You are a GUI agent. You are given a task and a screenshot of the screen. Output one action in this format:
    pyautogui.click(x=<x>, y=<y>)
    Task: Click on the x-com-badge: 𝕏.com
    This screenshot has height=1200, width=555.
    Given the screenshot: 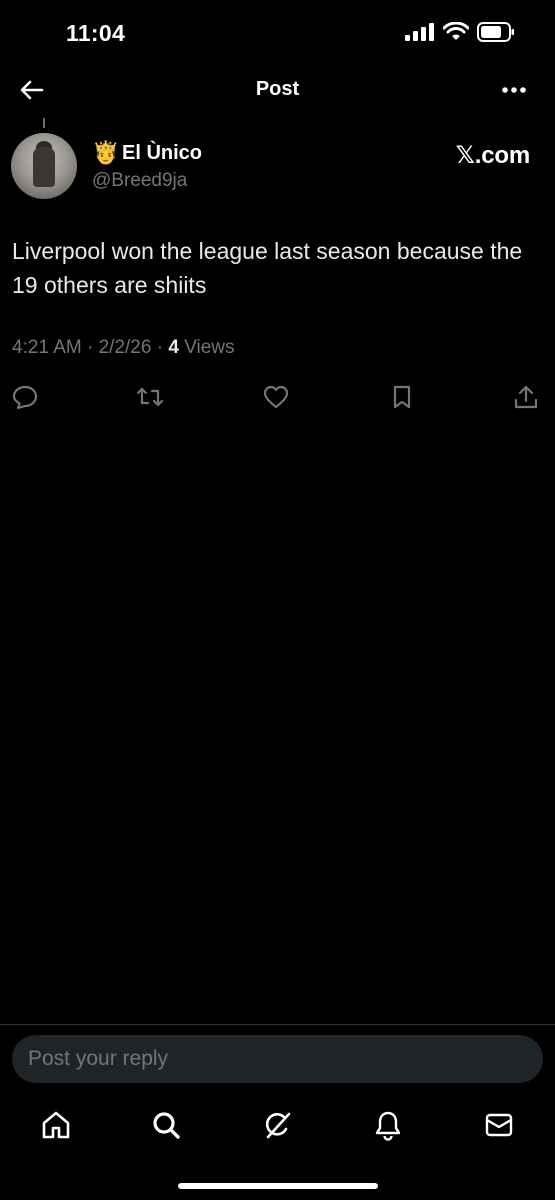 What is the action you would take?
    pyautogui.click(x=493, y=155)
    